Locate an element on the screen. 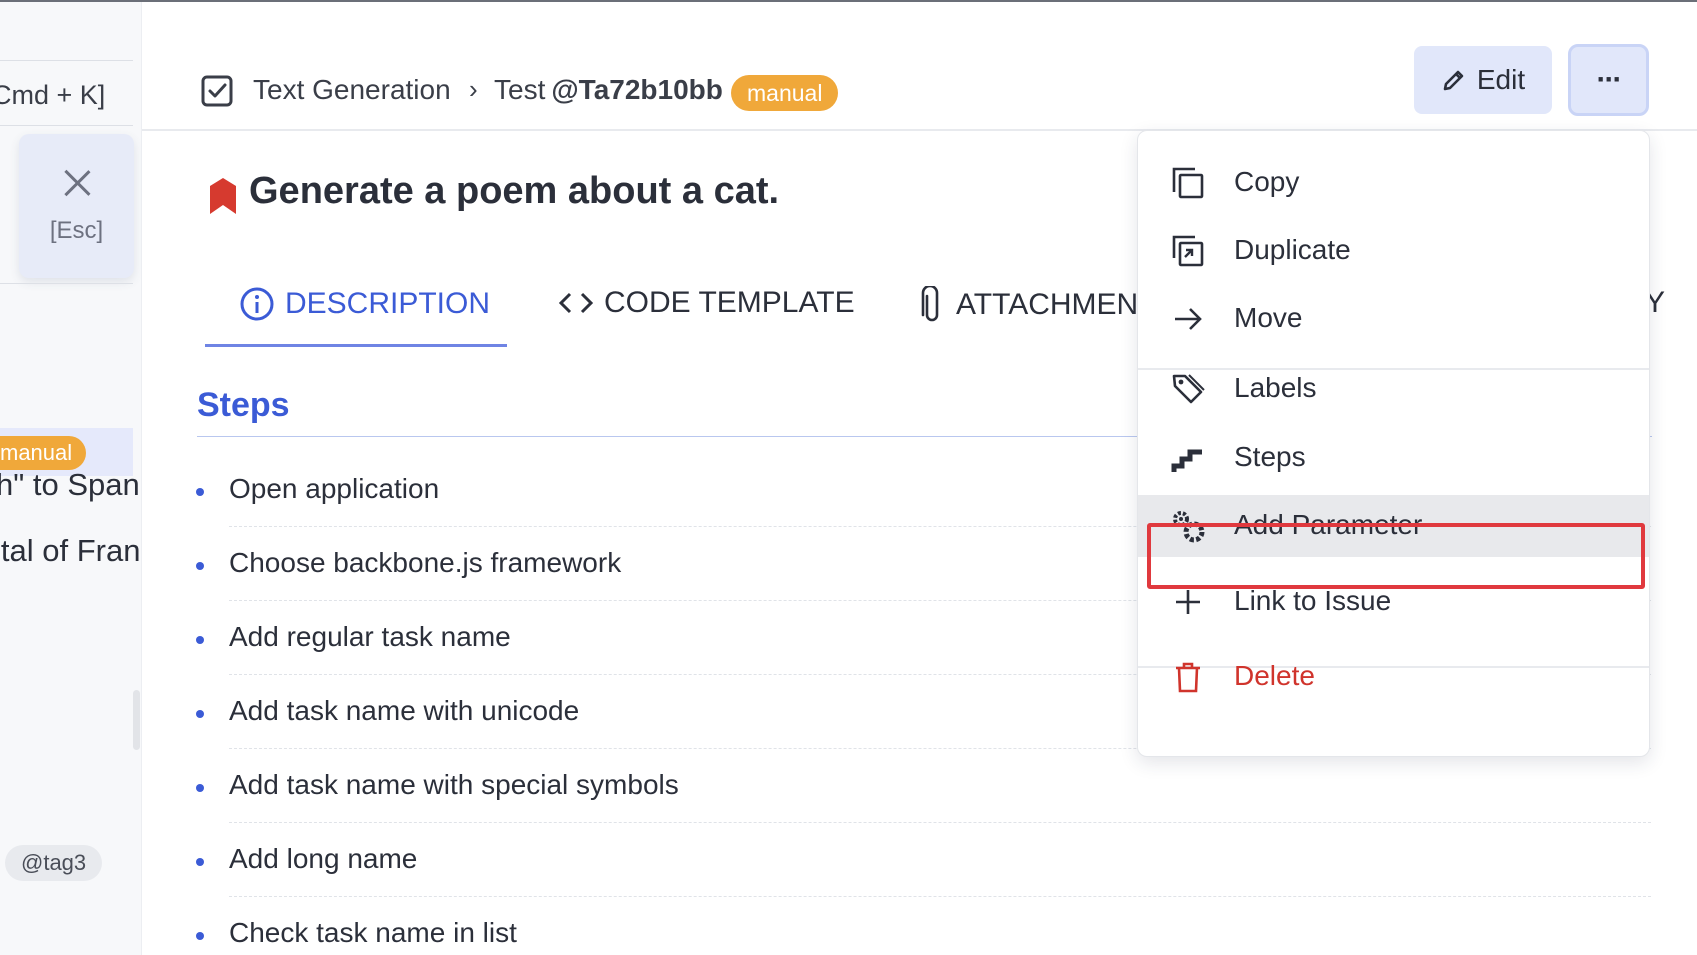 The width and height of the screenshot is (1697, 955). close-shortcut-label: [Esc] is located at coordinates (76, 230).